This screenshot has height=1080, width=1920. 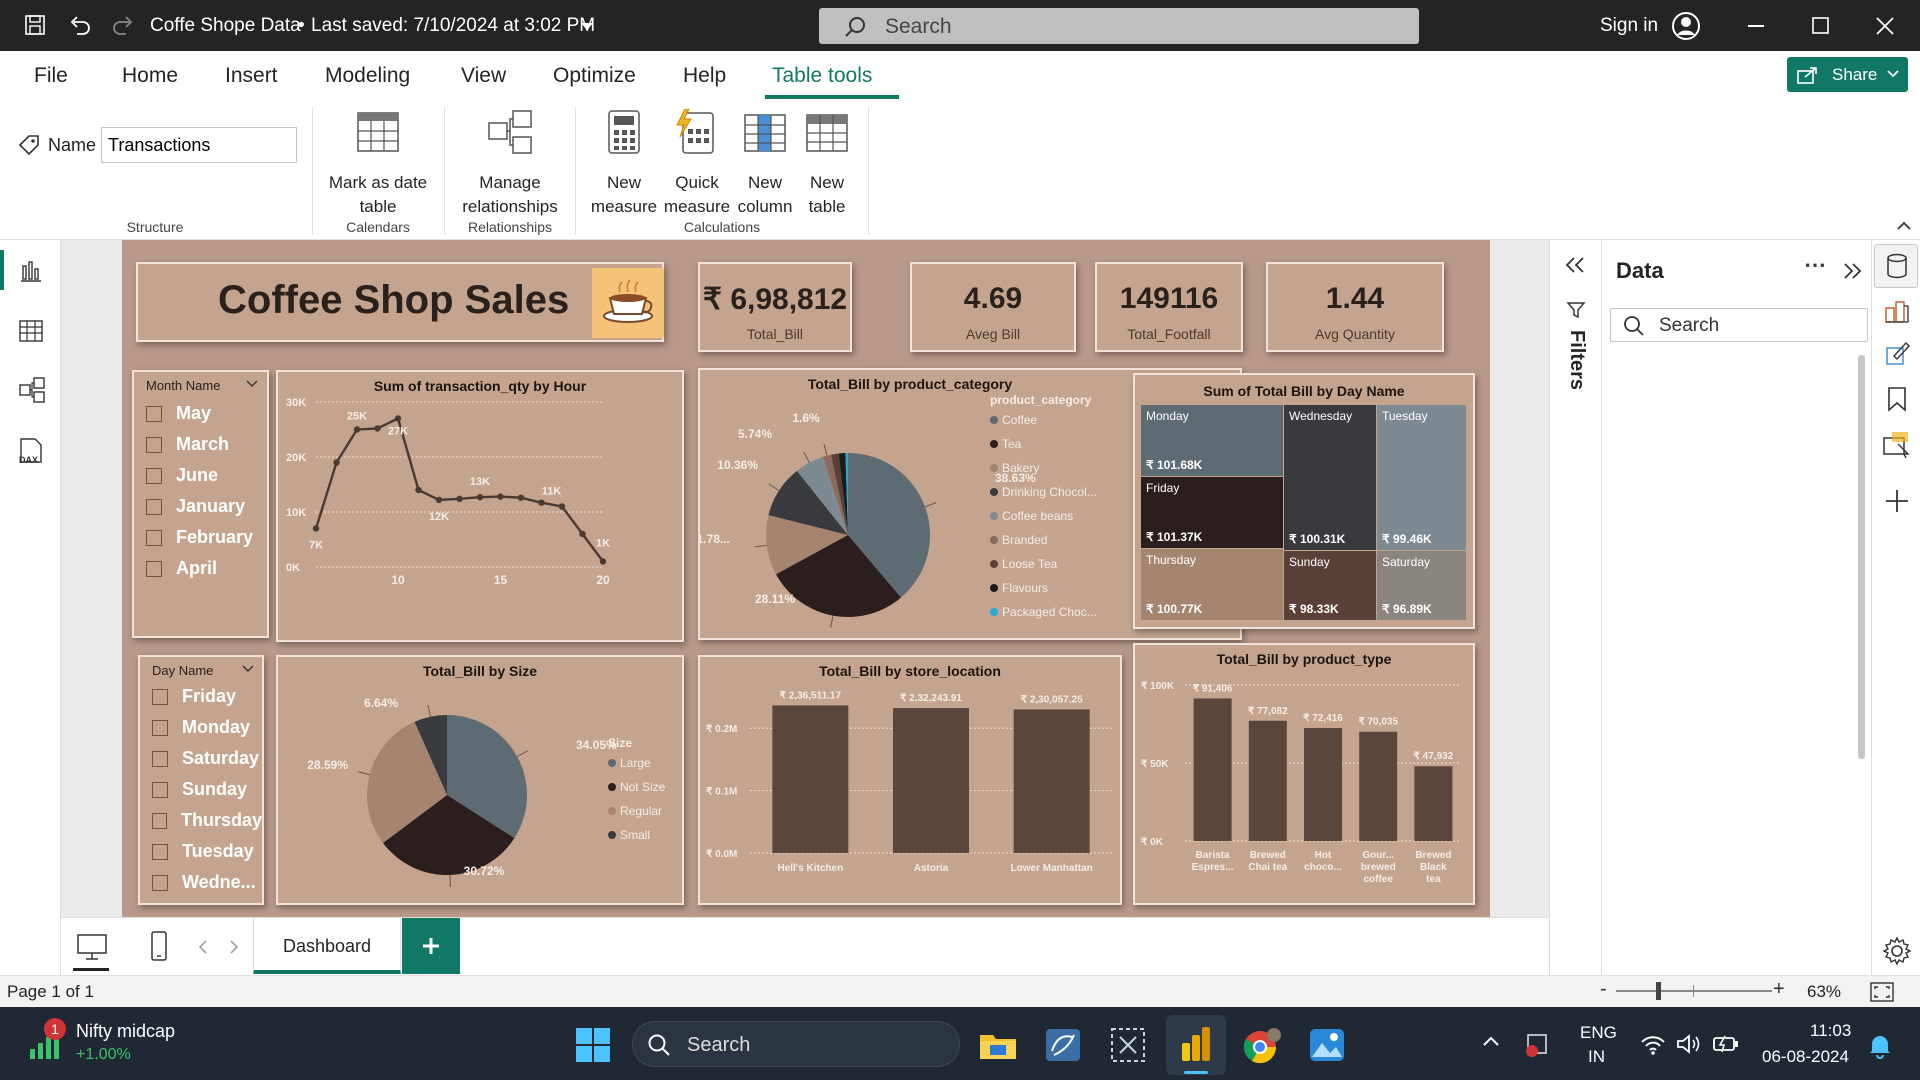 I want to click on clock-date: 06-08-2024, so click(x=1805, y=1057).